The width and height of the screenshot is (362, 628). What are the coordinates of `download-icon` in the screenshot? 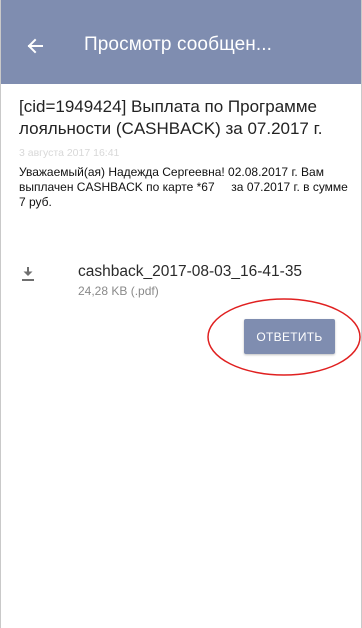 It's located at (28, 274).